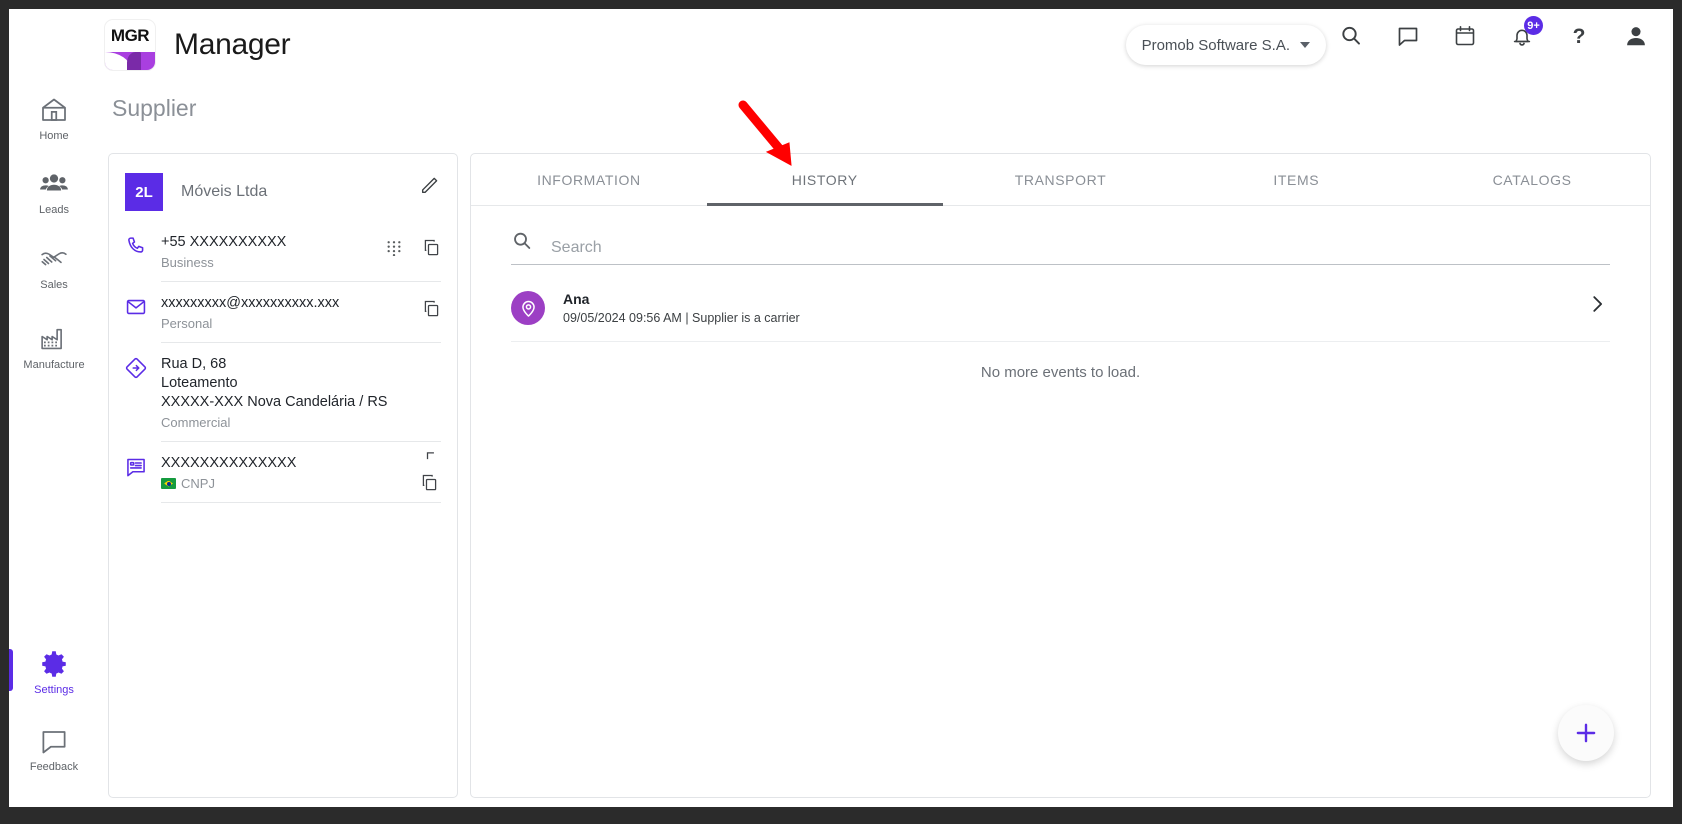 The height and width of the screenshot is (824, 1682). Describe the element at coordinates (54, 690) in the screenshot. I see `sidebar-item-label: Settings` at that location.